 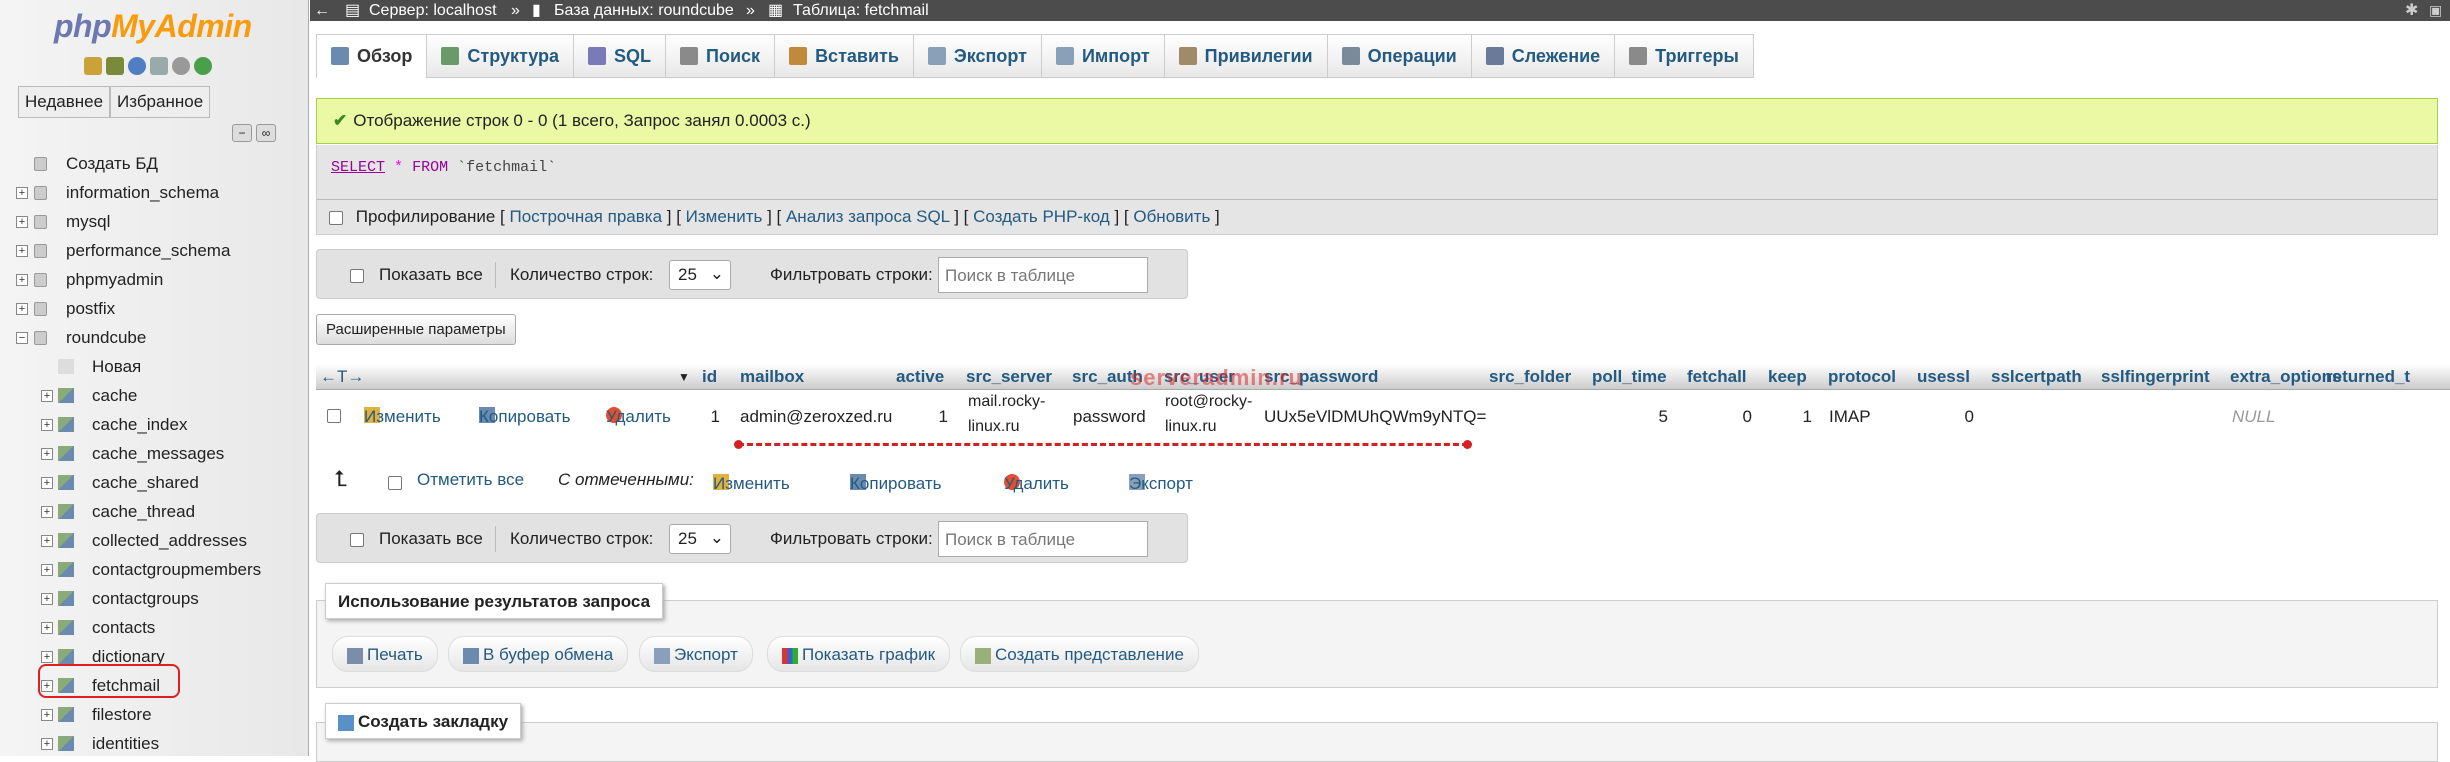 What do you see at coordinates (161, 453) in the screenshot?
I see `tree-item: + cache_messages` at bounding box center [161, 453].